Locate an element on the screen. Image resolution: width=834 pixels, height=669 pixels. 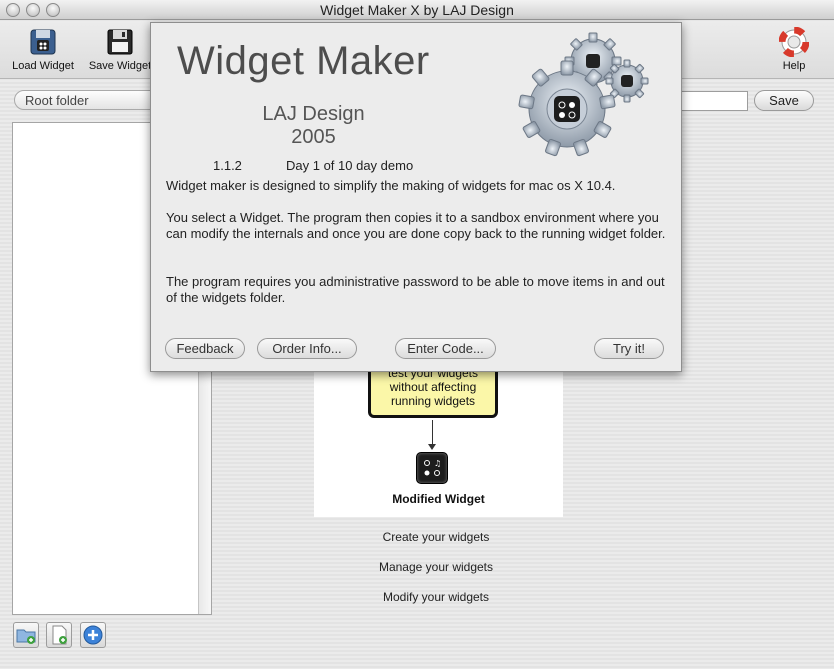
feature-create: Create your widgets is located at coordinates (436, 537).